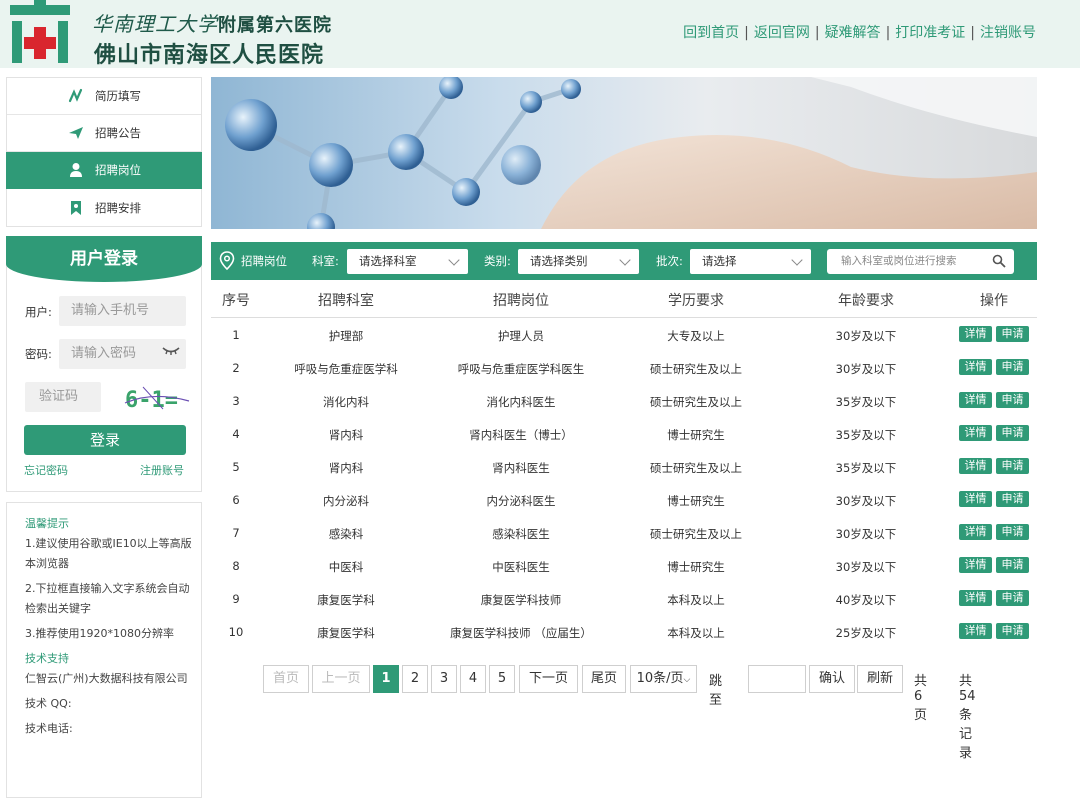 The image size is (1080, 800). Describe the element at coordinates (236, 368) in the screenshot. I see `row-number: 2` at that location.